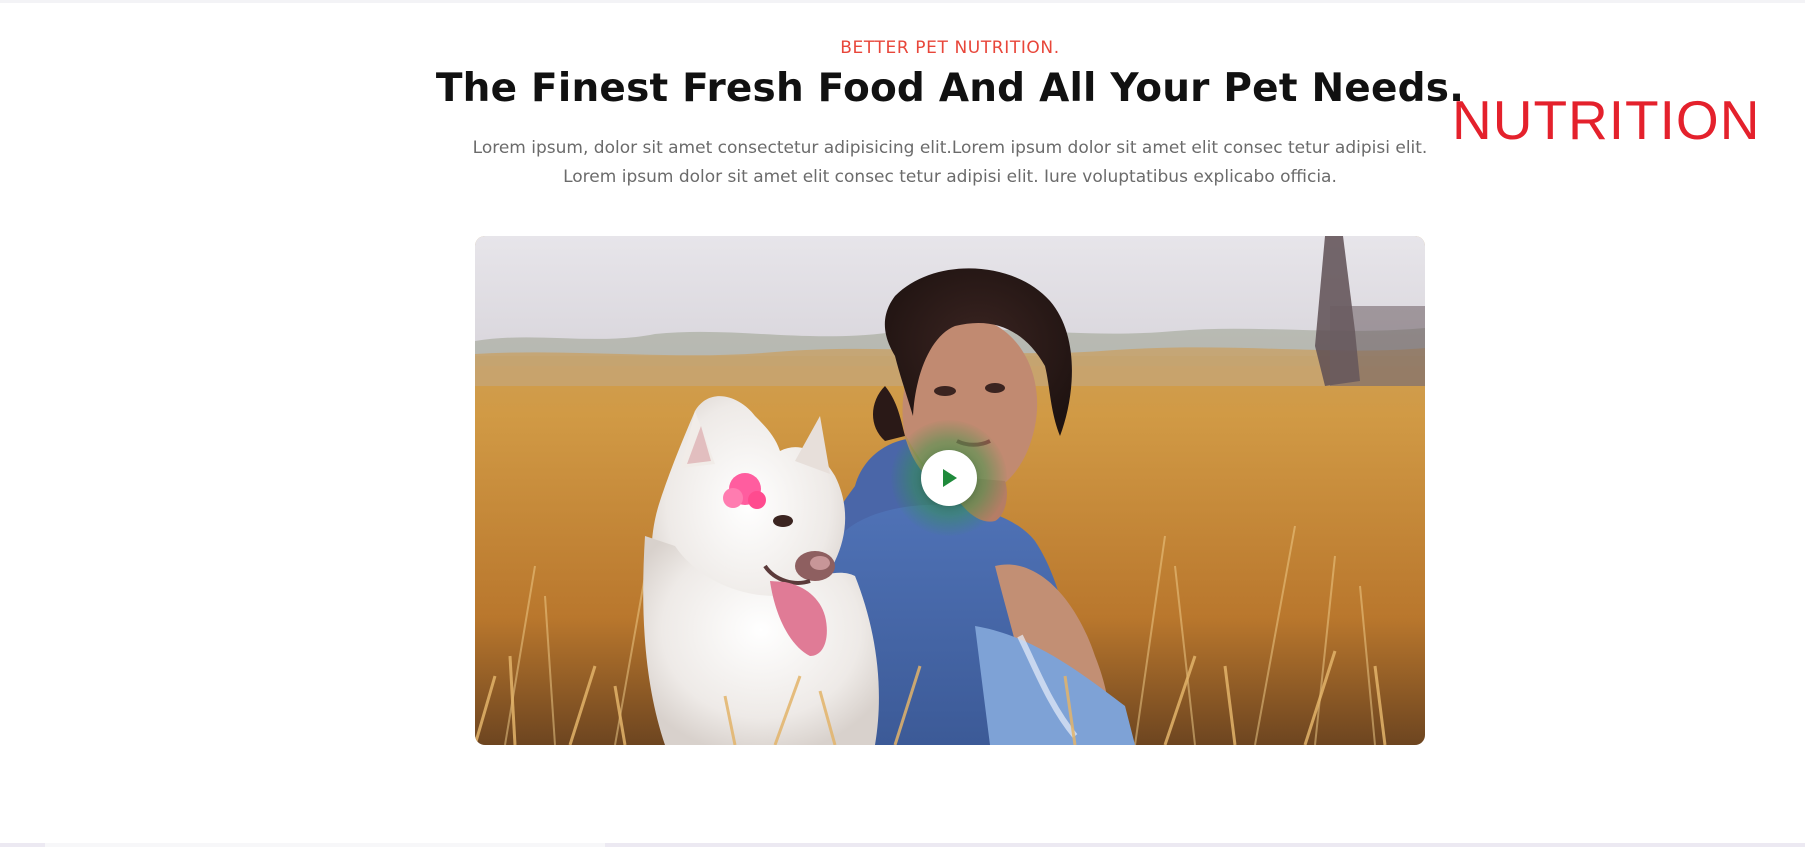  I want to click on section-eyebrow: BETTER PET NUTRITION., so click(950, 48).